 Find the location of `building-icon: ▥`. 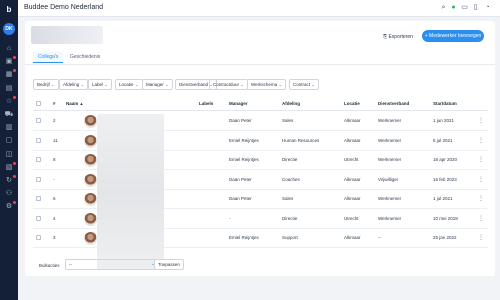

building-icon: ▥ is located at coordinates (9, 128).